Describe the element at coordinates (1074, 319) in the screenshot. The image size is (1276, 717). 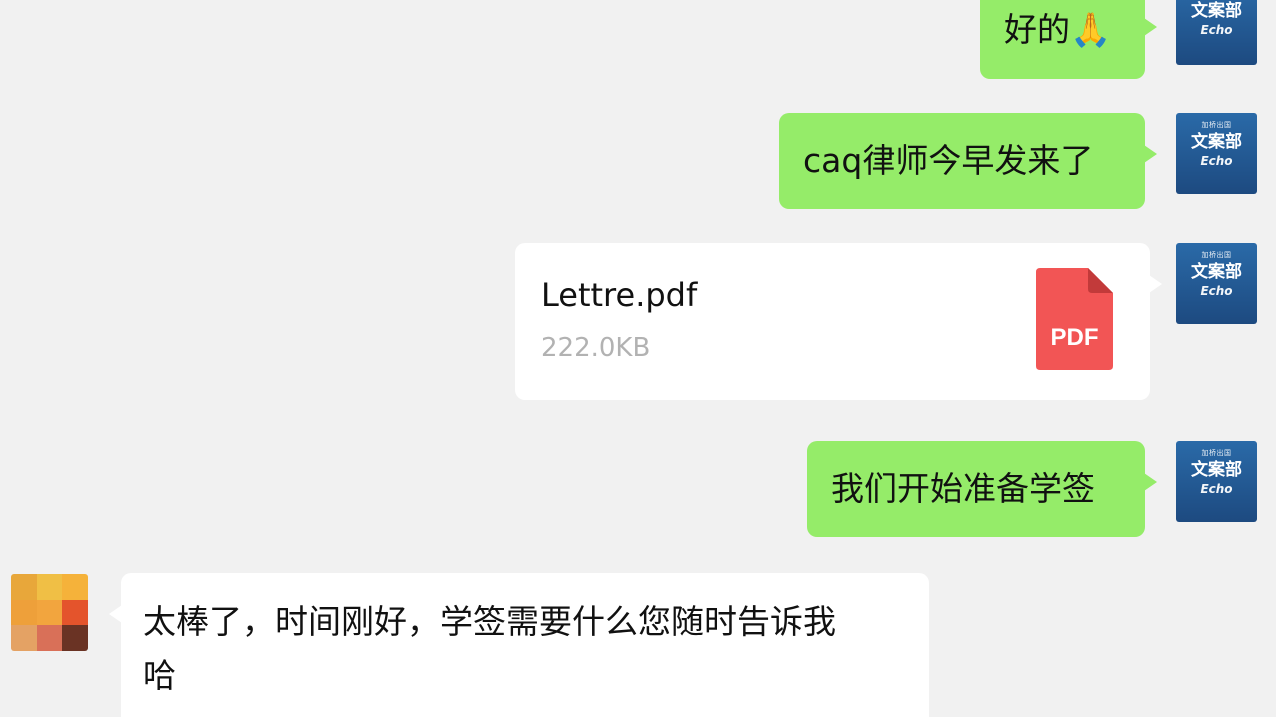
I see `pdf-file-icon: PDF` at that location.